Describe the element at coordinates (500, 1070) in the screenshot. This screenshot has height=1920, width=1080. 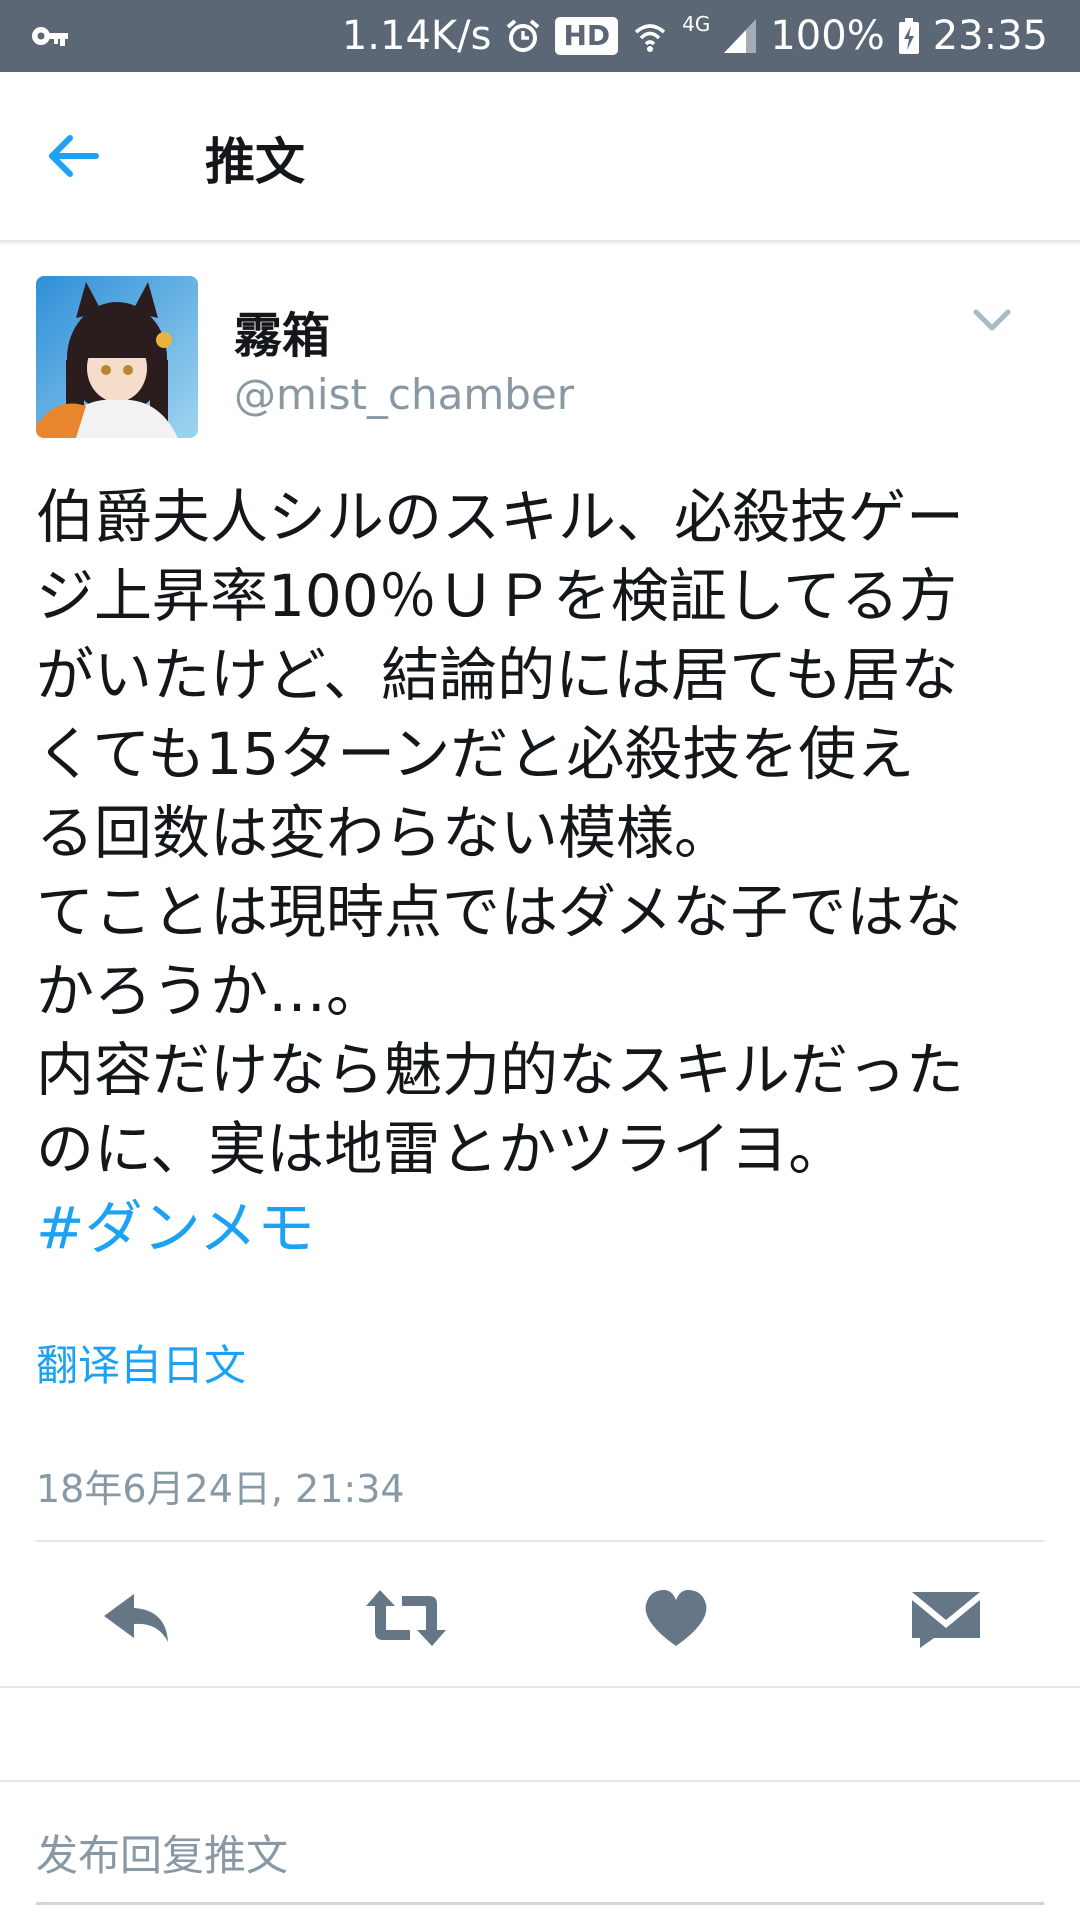
I see `tweet-line: 内容だけなら魅力的なスキルだった` at that location.